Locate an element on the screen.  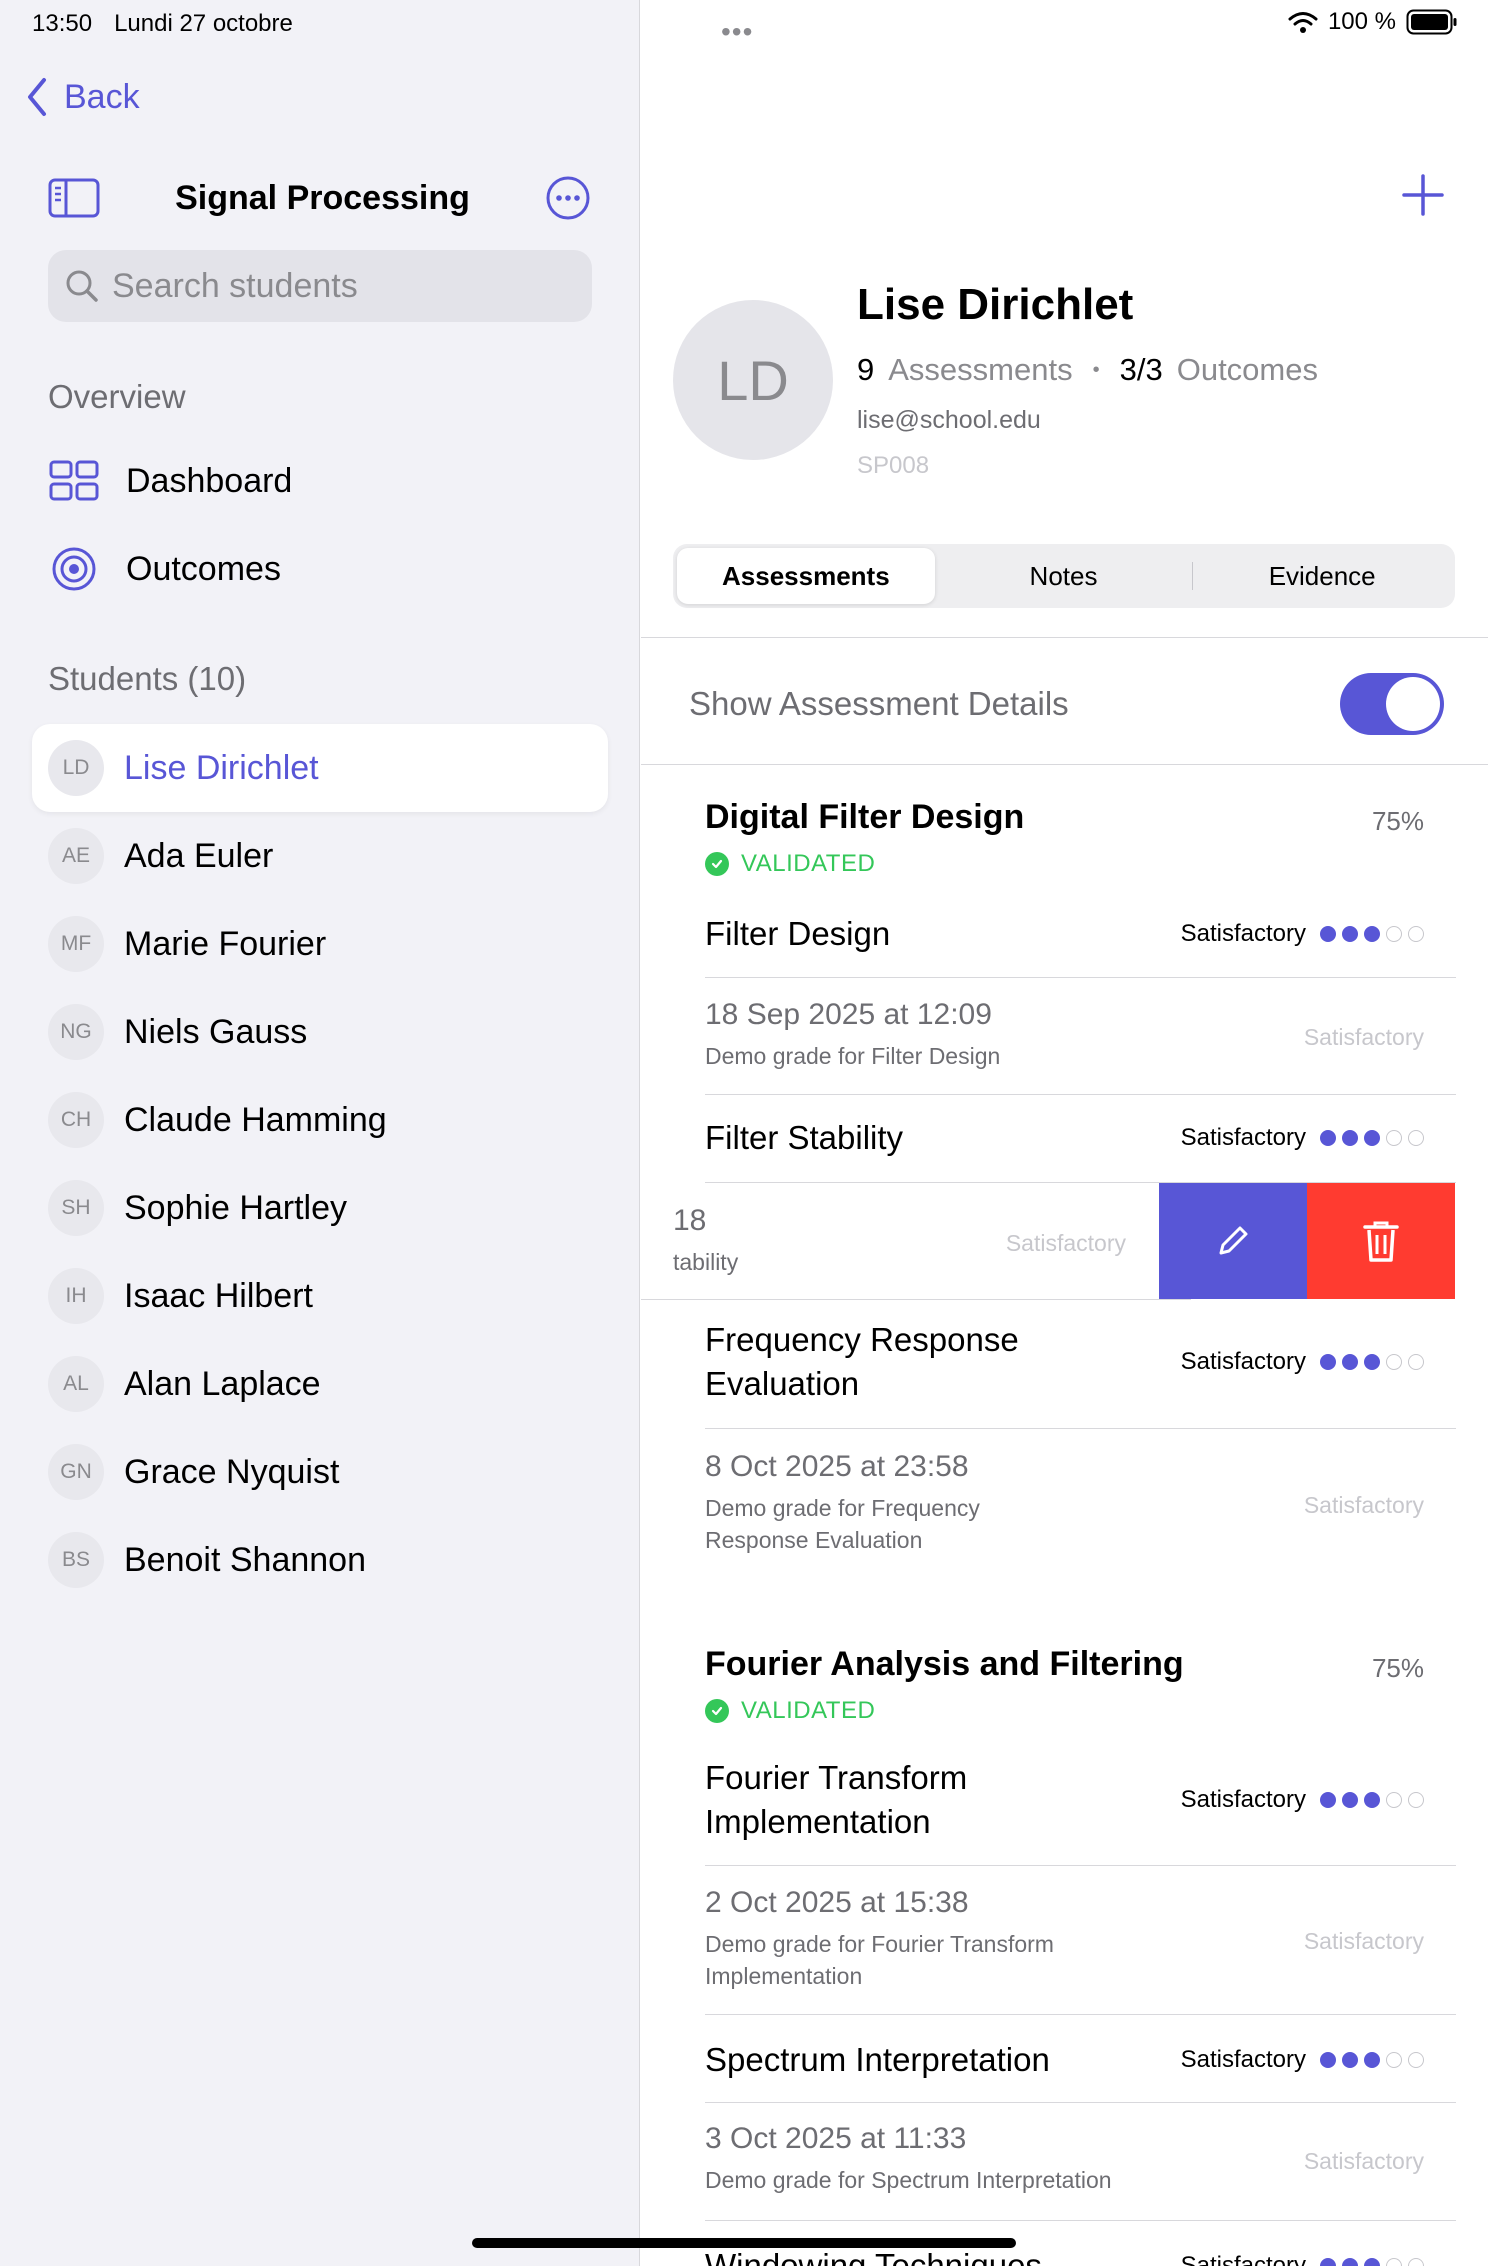
tab-assessments: Assessments is located at coordinates (806, 576).